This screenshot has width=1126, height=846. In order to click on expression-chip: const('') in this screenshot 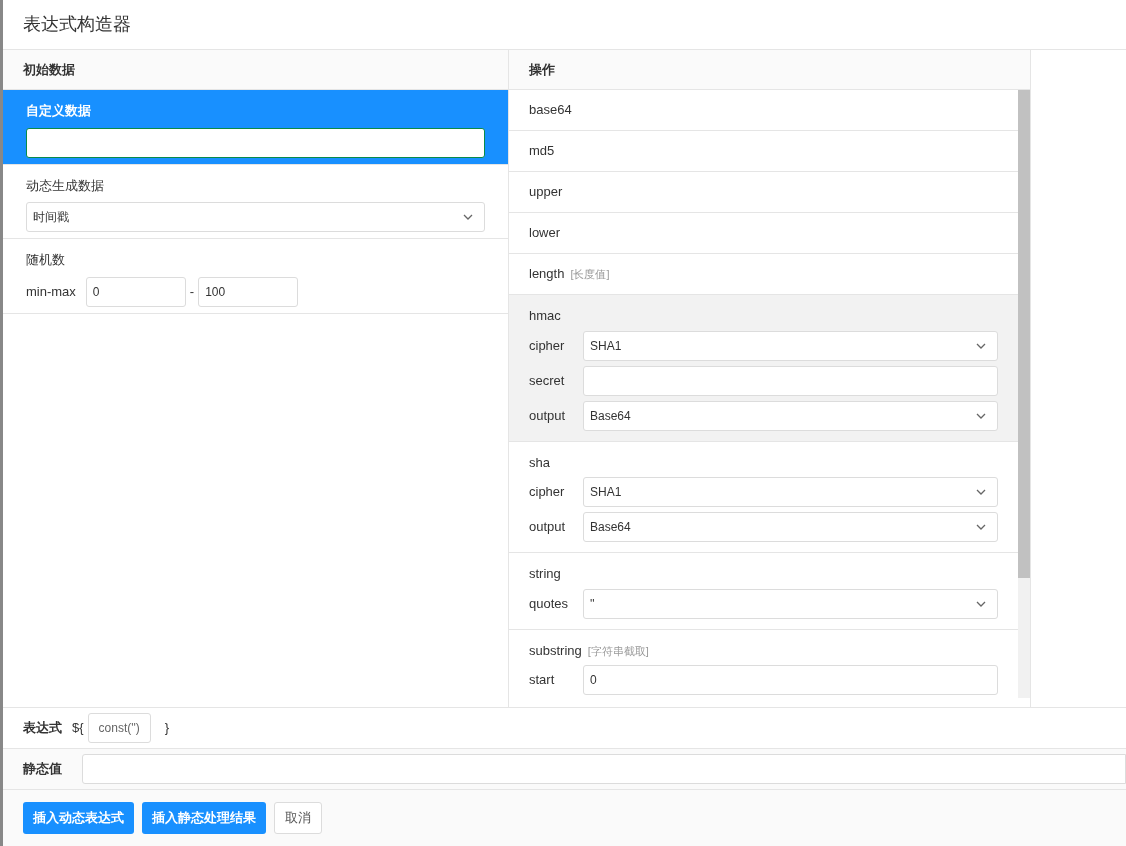, I will do `click(119, 728)`.